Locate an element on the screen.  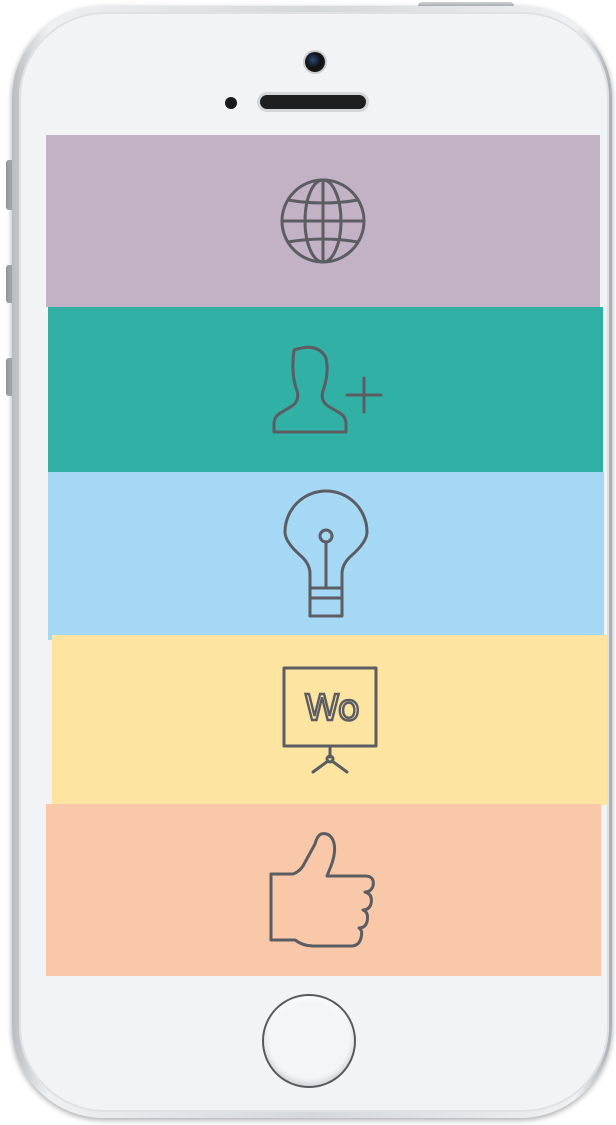
home-button is located at coordinates (309, 1041).